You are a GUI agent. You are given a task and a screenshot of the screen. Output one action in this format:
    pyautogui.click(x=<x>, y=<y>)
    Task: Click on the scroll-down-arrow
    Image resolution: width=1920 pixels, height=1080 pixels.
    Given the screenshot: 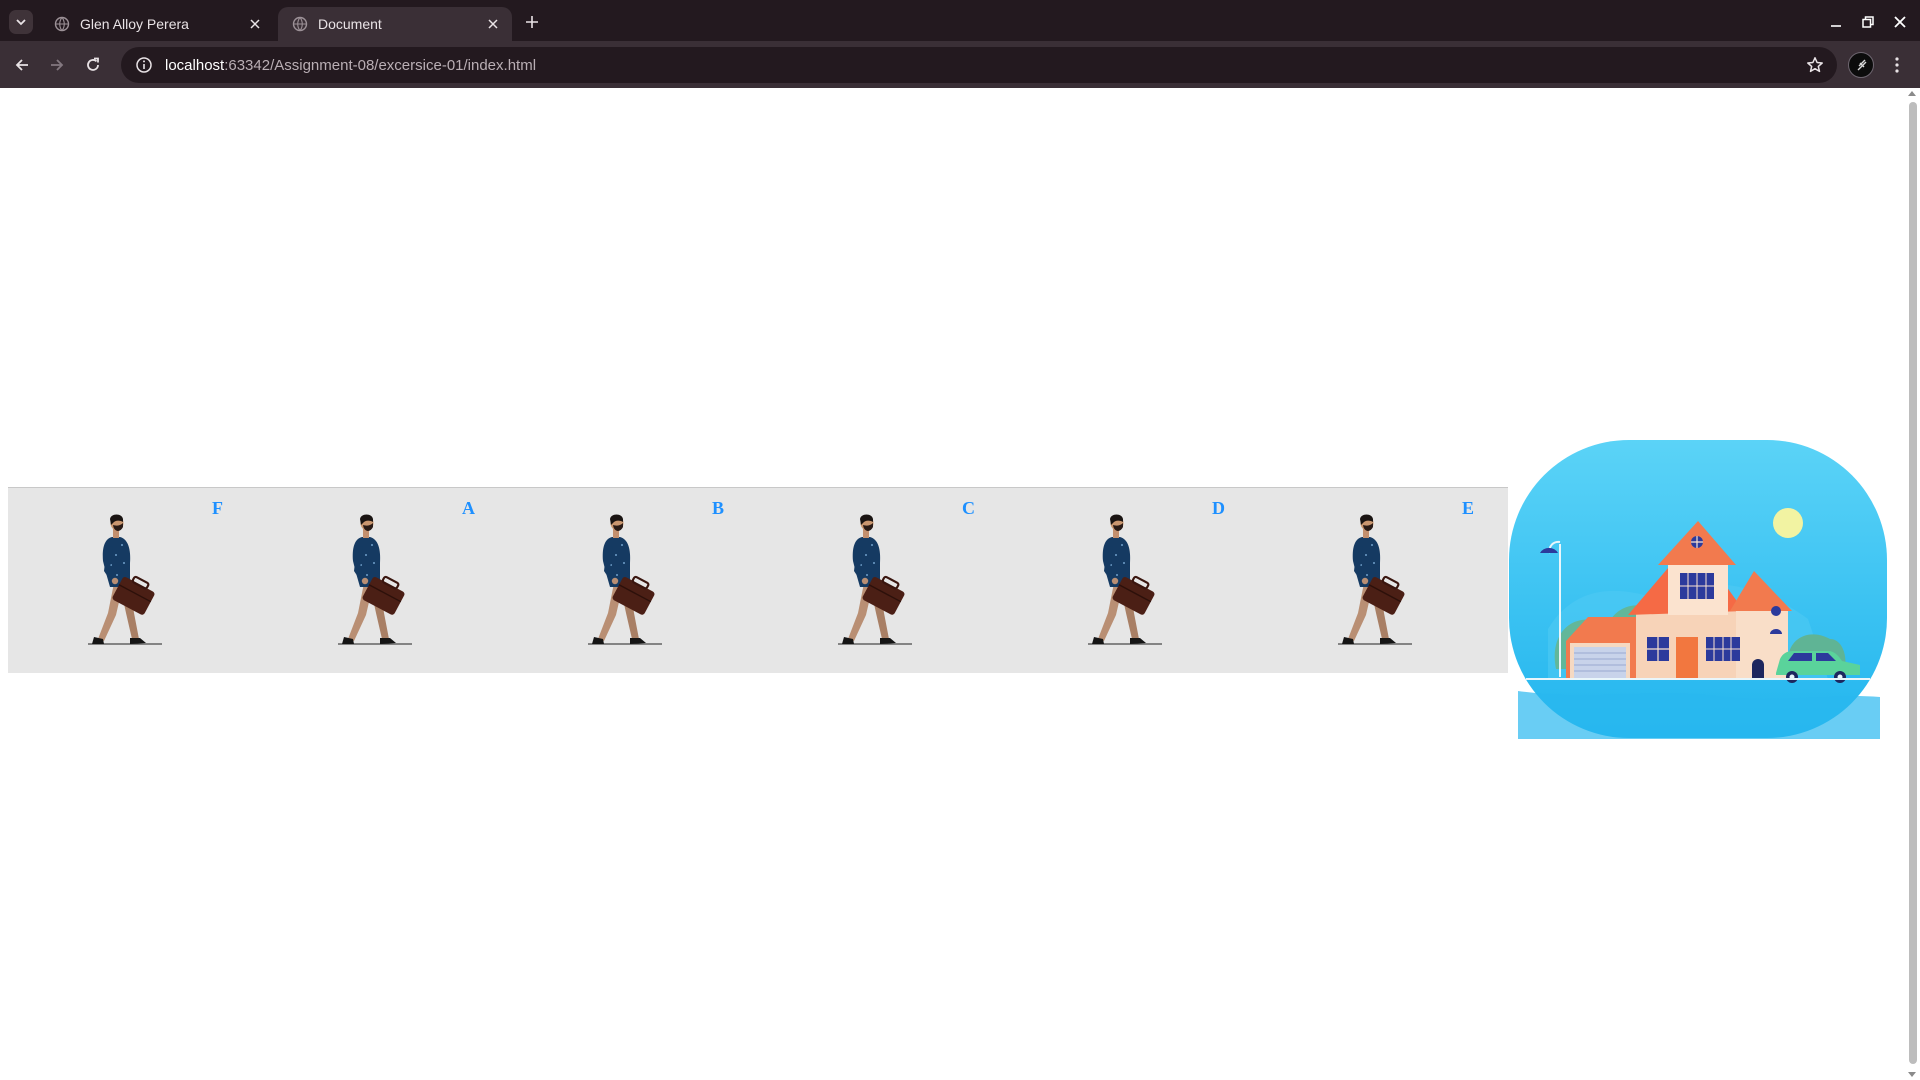 What is the action you would take?
    pyautogui.click(x=1912, y=1074)
    